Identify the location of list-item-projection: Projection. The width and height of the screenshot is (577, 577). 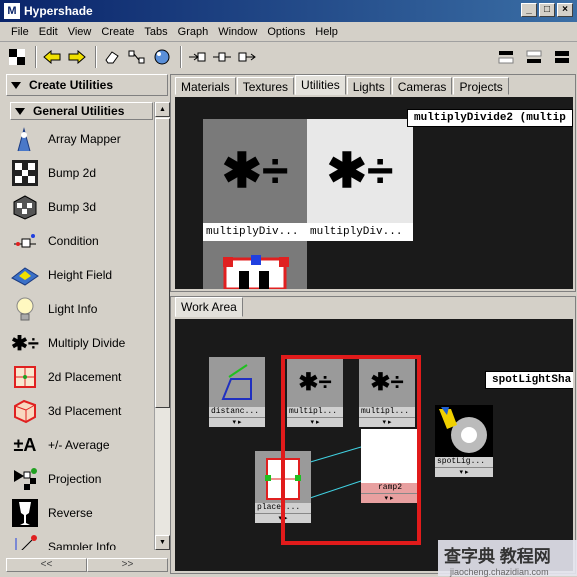
(81, 479).